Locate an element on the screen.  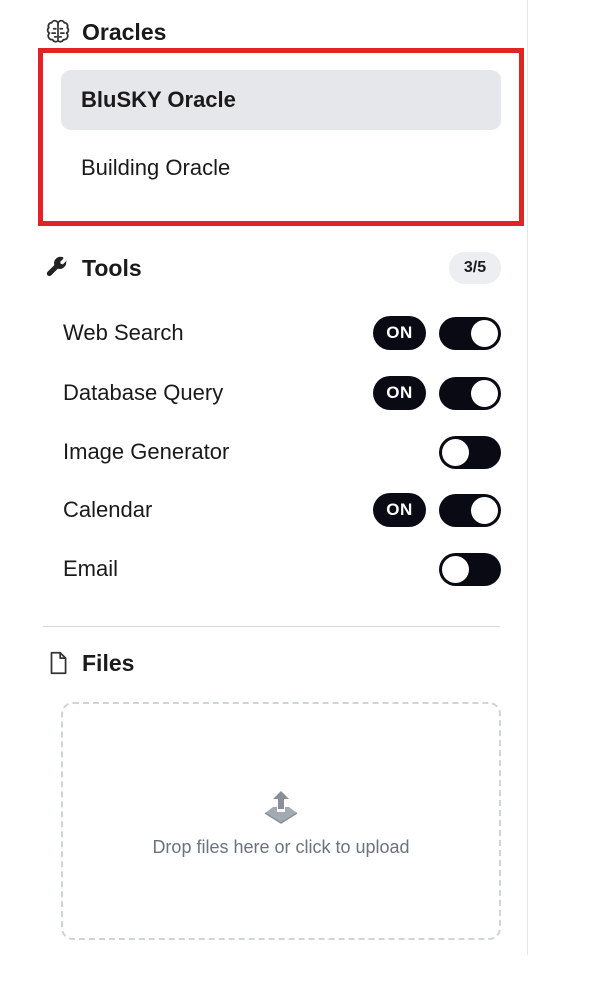
files-header: Files is located at coordinates (89, 663).